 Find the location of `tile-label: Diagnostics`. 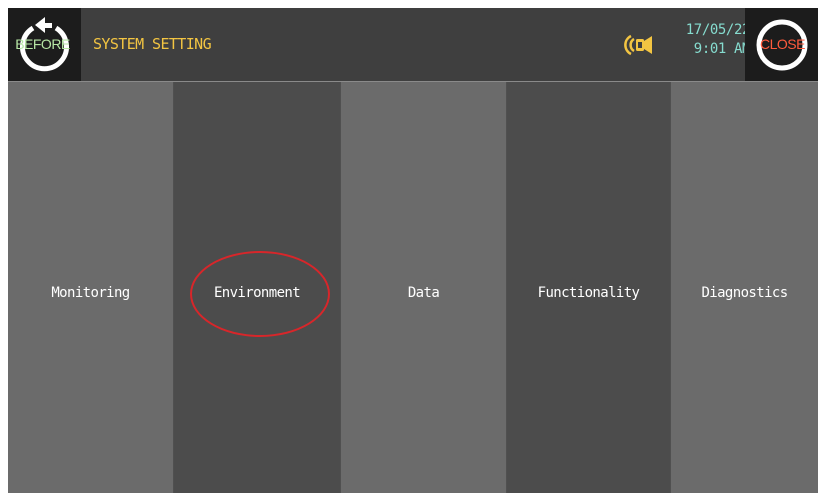

tile-label: Diagnostics is located at coordinates (744, 293).